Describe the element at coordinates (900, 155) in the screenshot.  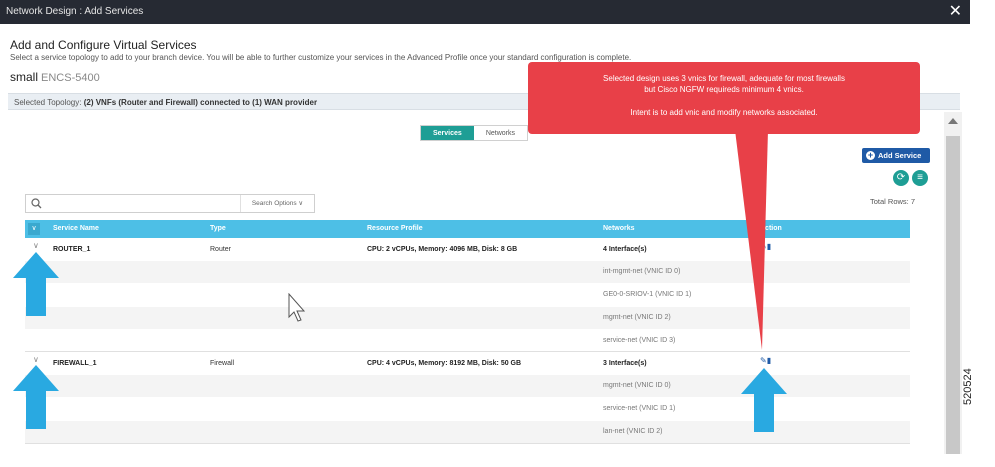
I see `add-service-label: Add Service` at that location.